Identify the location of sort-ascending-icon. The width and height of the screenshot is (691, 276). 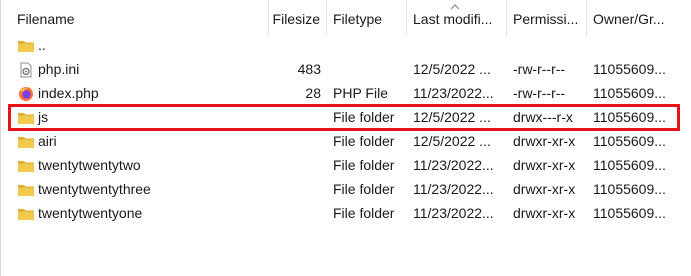
(455, 7).